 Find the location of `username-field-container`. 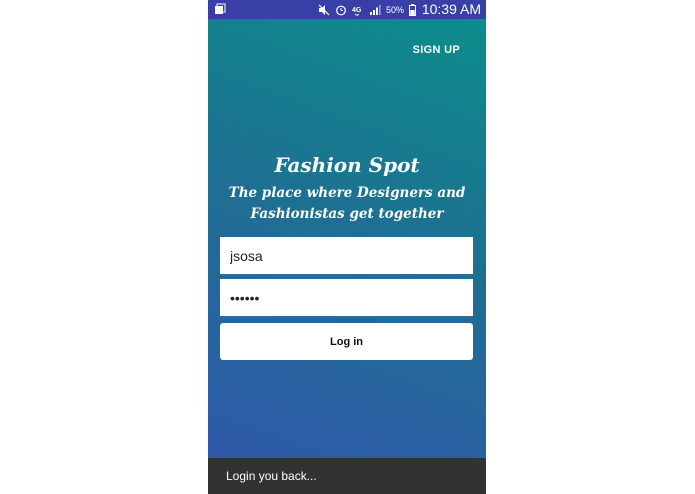

username-field-container is located at coordinates (346, 256).